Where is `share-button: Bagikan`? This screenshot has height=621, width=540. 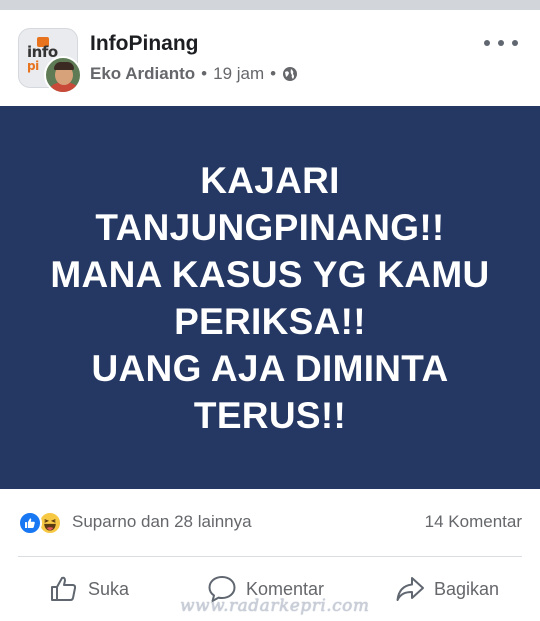 share-button: Bagikan is located at coordinates (446, 589).